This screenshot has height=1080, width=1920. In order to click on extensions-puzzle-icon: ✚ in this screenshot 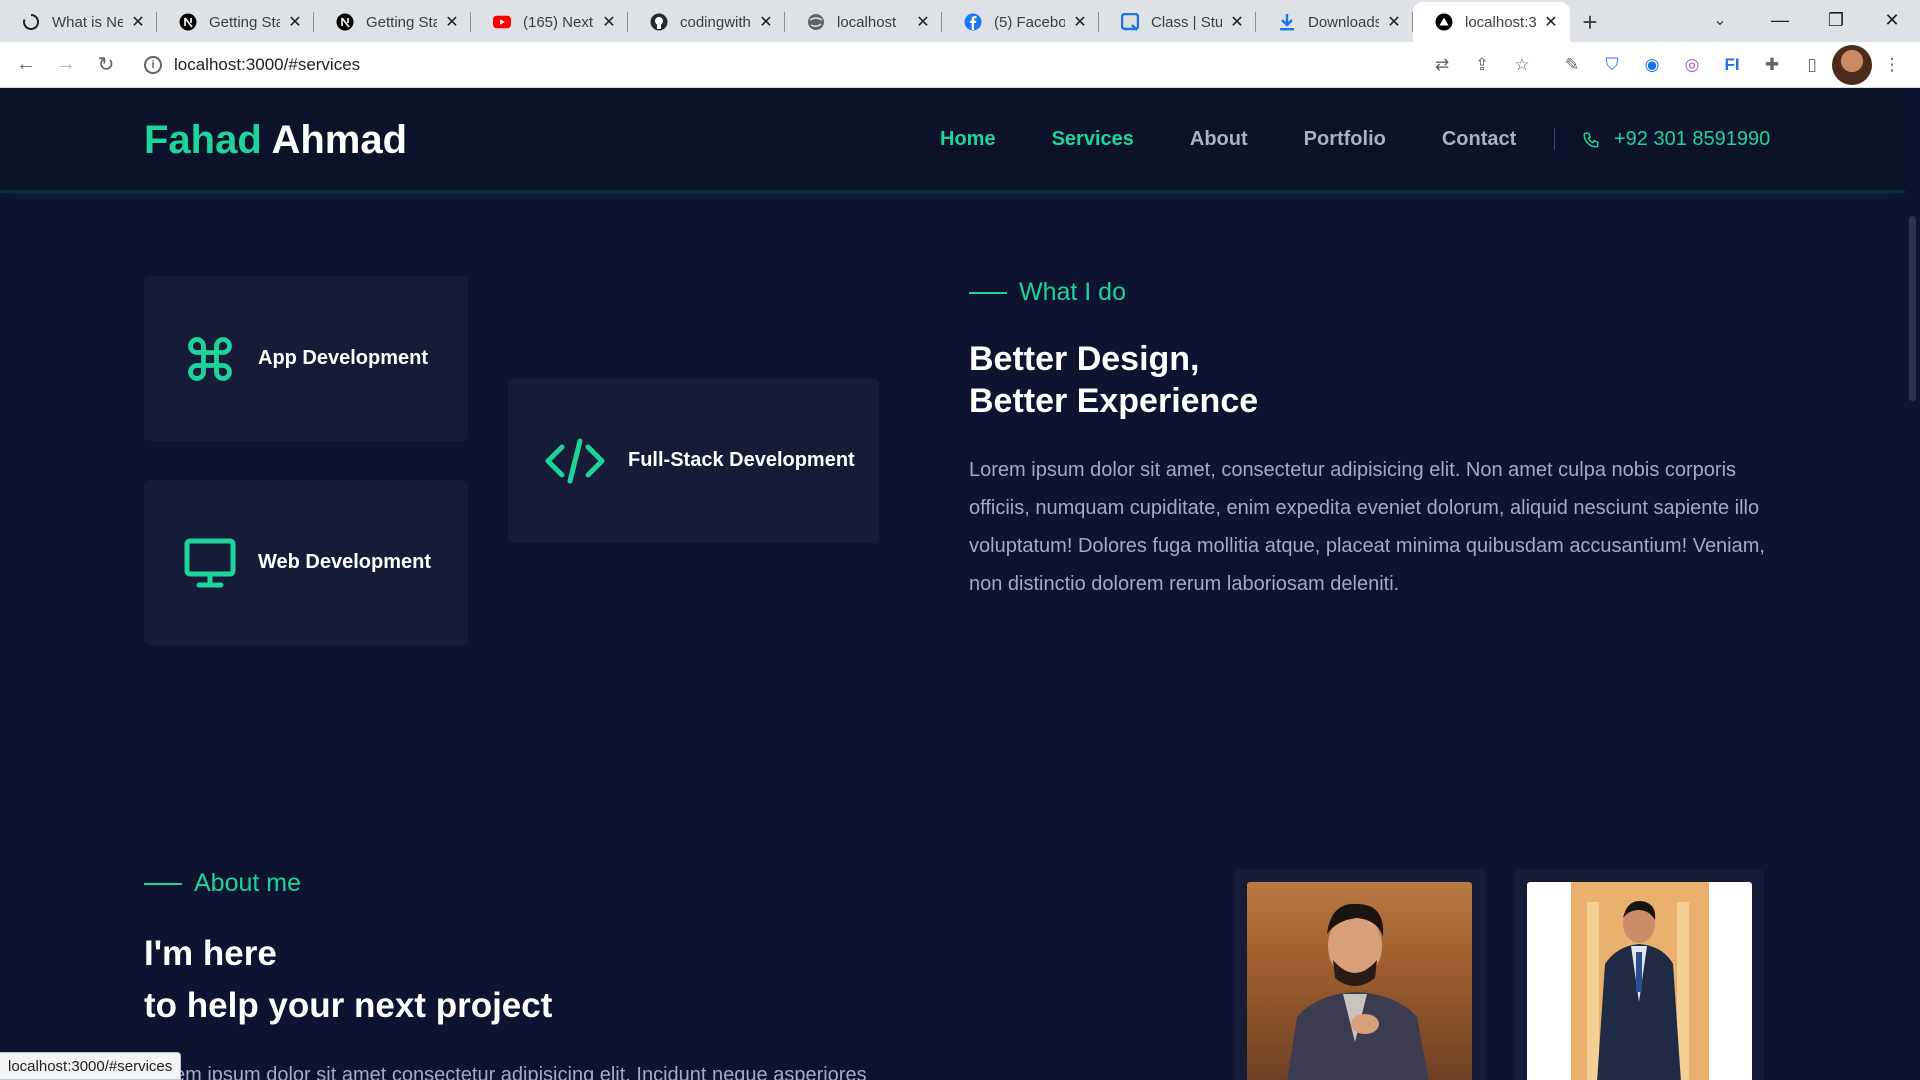, I will do `click(1772, 65)`.